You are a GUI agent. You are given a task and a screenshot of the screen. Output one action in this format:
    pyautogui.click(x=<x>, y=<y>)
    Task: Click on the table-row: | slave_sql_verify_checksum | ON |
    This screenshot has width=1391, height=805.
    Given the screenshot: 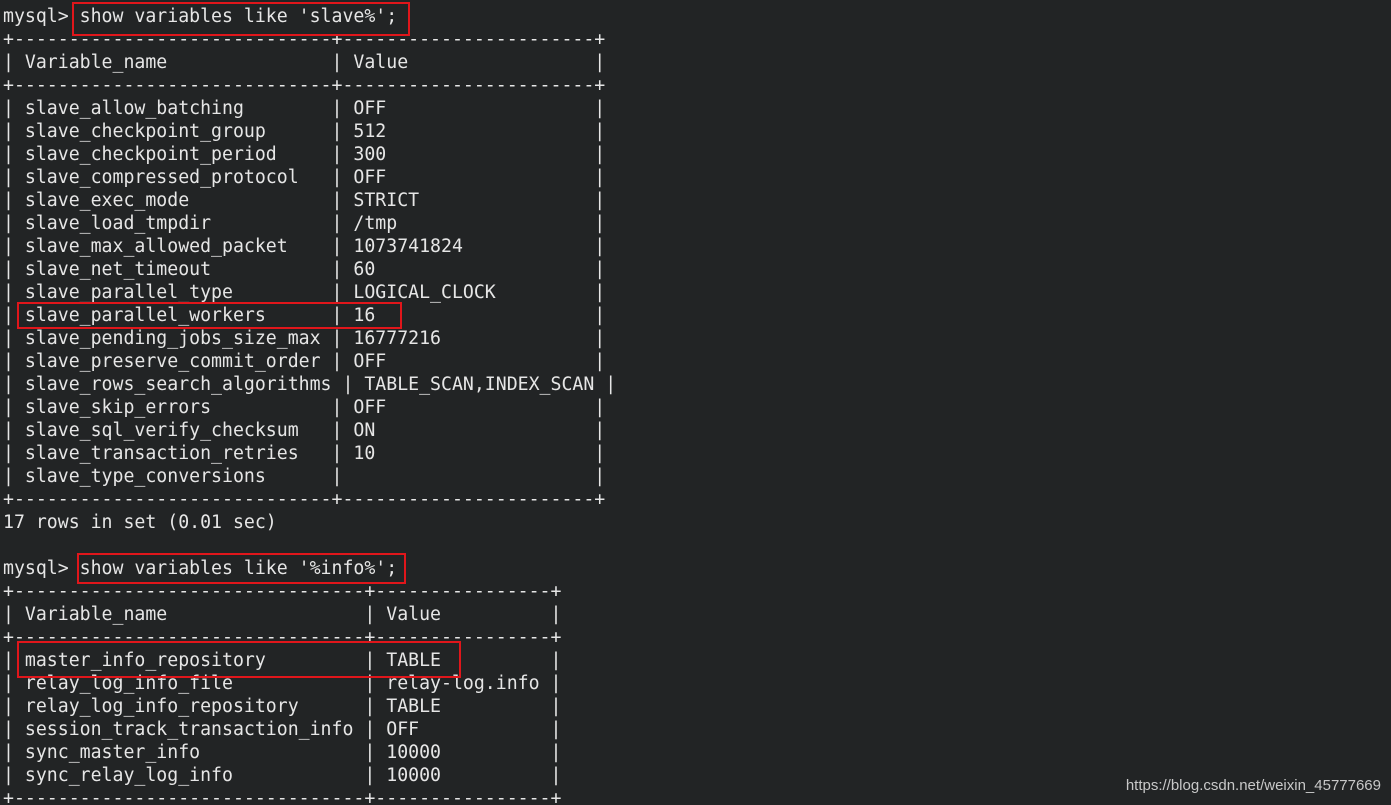 What is the action you would take?
    pyautogui.click(x=304, y=430)
    